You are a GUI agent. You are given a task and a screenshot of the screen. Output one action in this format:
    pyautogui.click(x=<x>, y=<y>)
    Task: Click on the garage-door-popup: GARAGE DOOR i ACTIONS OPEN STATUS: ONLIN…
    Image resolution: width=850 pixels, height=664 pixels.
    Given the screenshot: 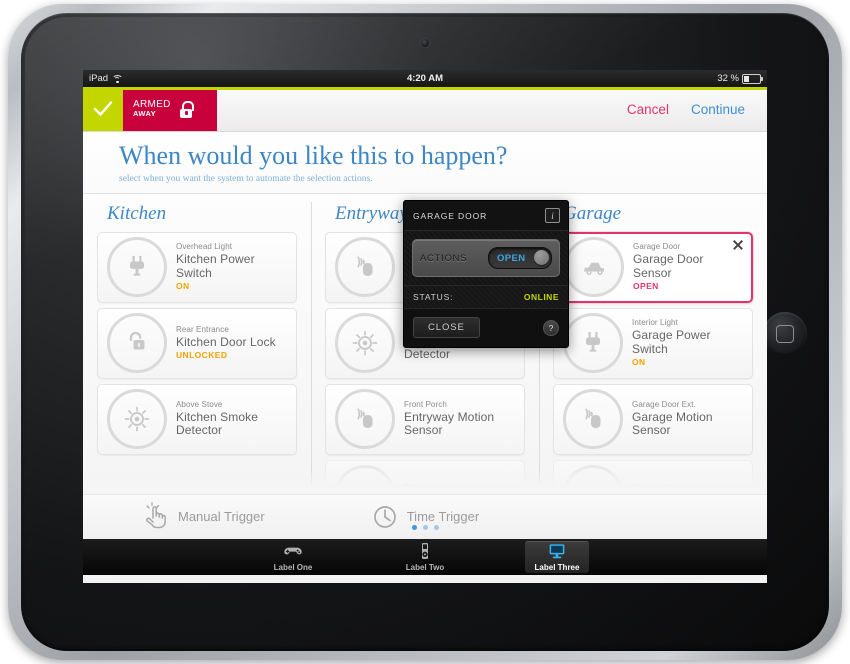 What is the action you would take?
    pyautogui.click(x=486, y=274)
    